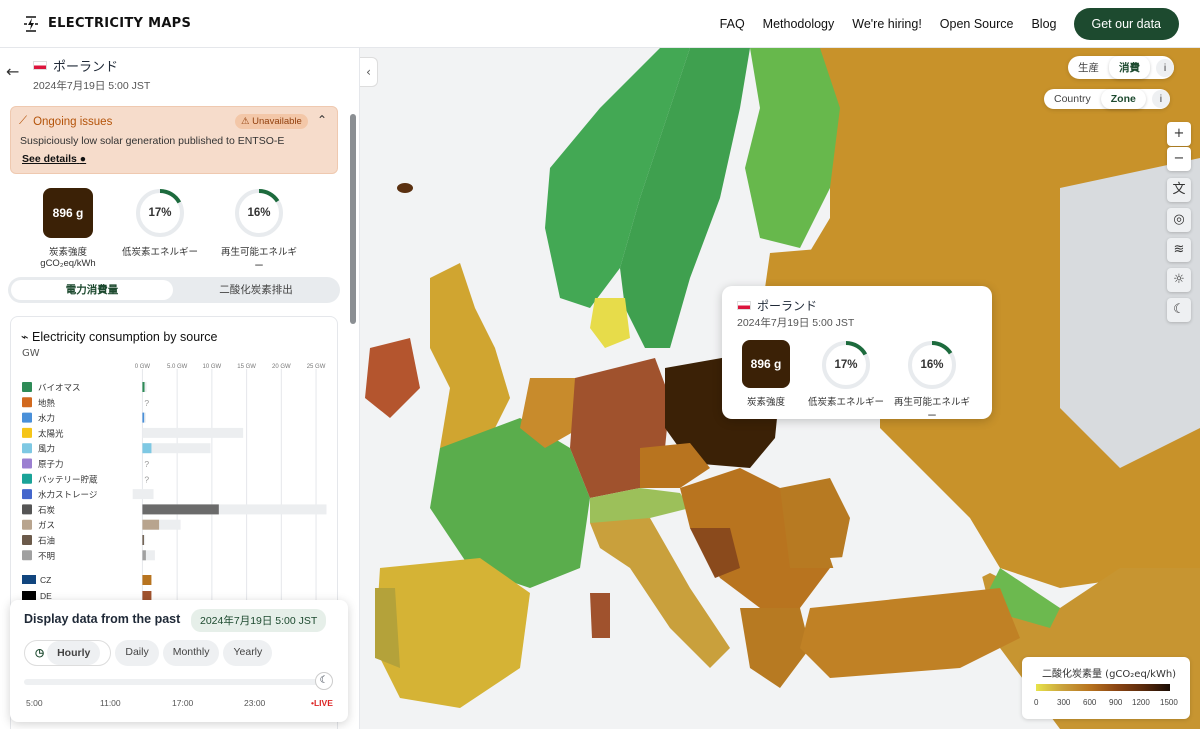 The height and width of the screenshot is (729, 1200). What do you see at coordinates (322, 703) in the screenshot?
I see `live-indicator: •LIVE` at bounding box center [322, 703].